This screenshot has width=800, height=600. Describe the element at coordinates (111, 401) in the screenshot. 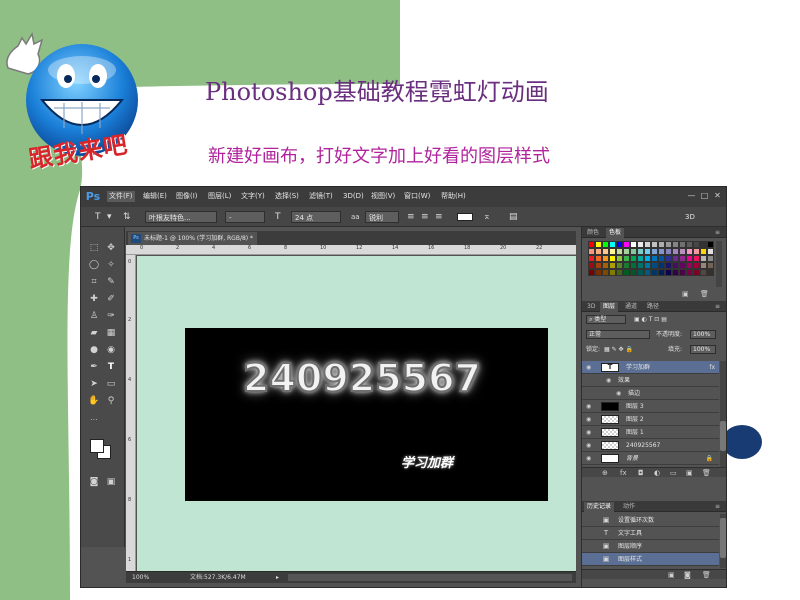

I see `zoom-tool-icon: ⚲` at that location.